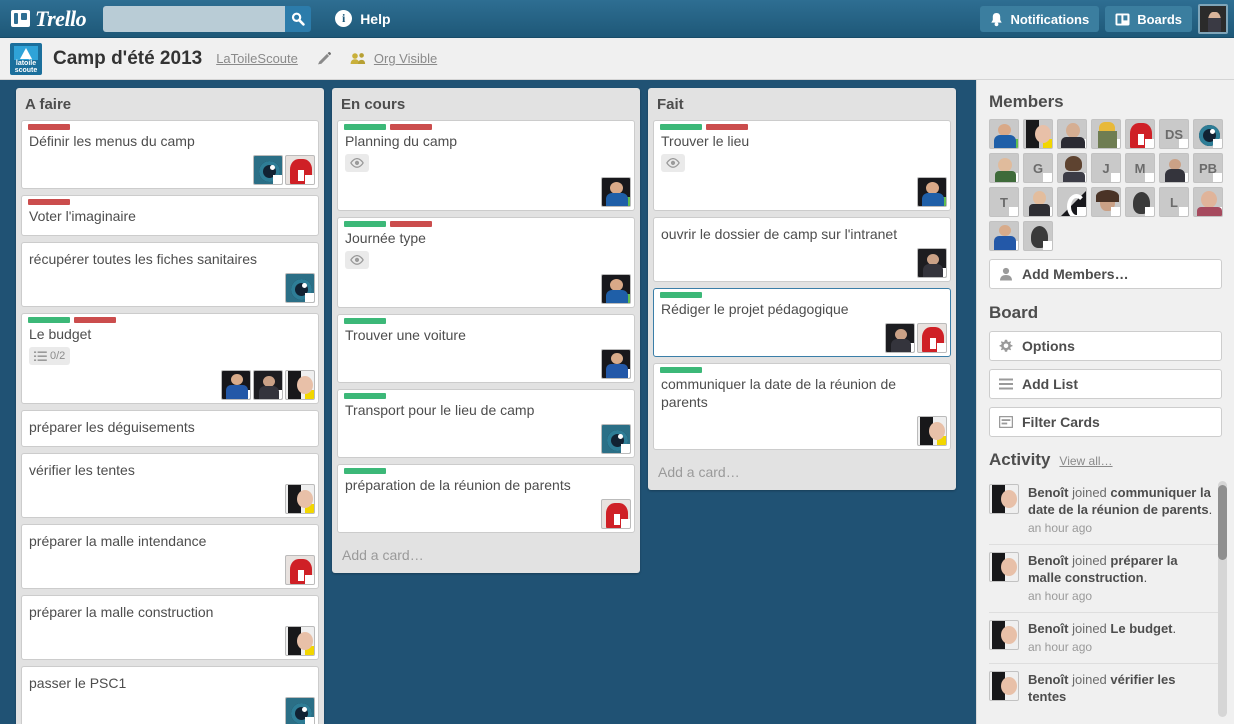 The width and height of the screenshot is (1234, 724). What do you see at coordinates (170, 274) in the screenshot?
I see `card: récupérer toutes les fiches sanitaires` at bounding box center [170, 274].